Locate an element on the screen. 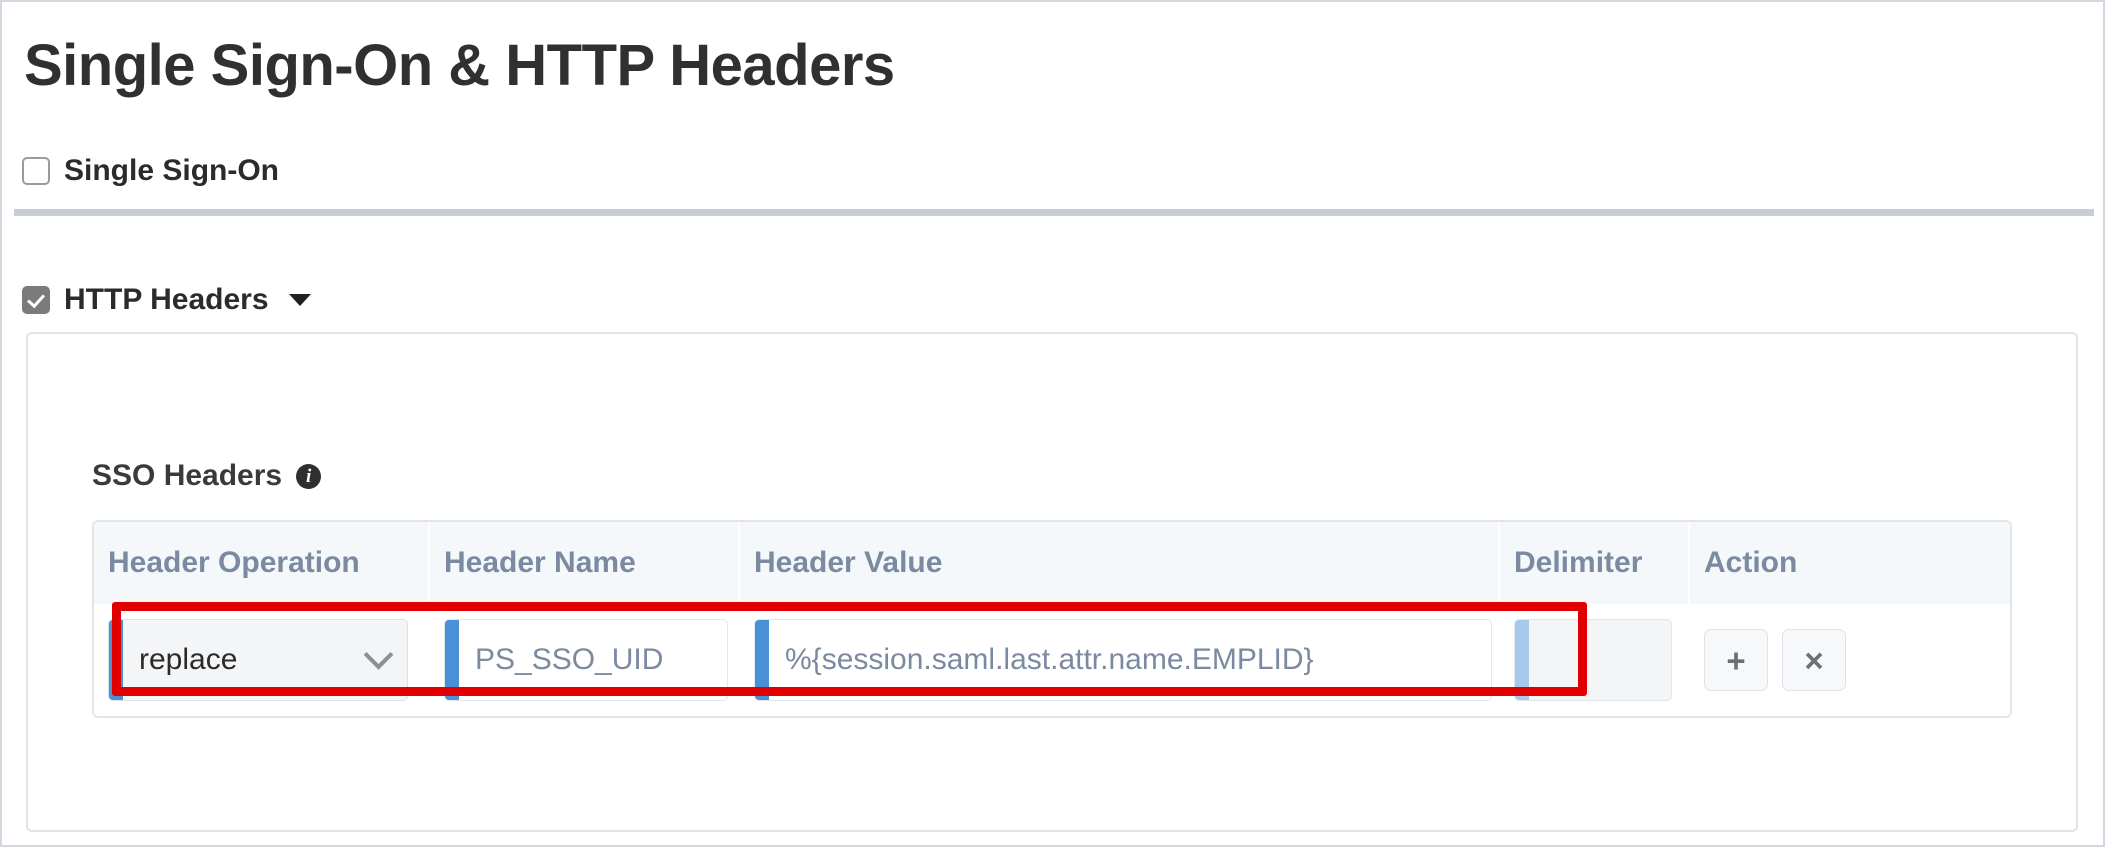 The image size is (2105, 847). header-name-value: PS_SSO_UID is located at coordinates (569, 659).